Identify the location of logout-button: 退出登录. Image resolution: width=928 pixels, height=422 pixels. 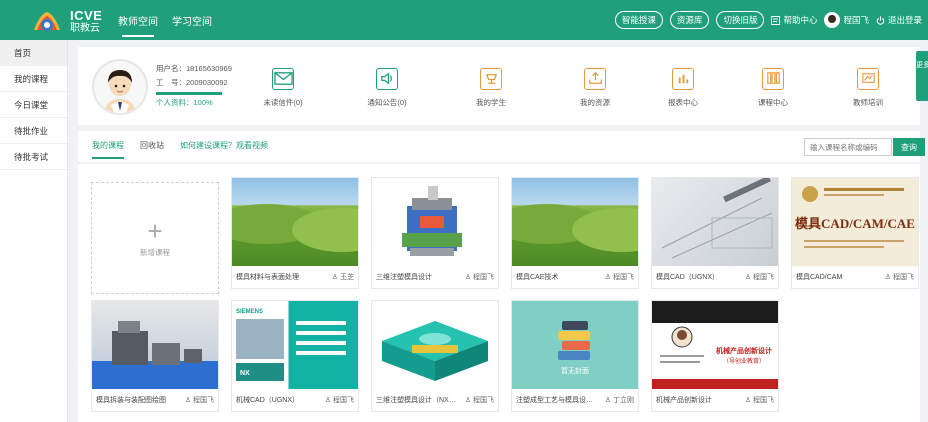
(899, 20).